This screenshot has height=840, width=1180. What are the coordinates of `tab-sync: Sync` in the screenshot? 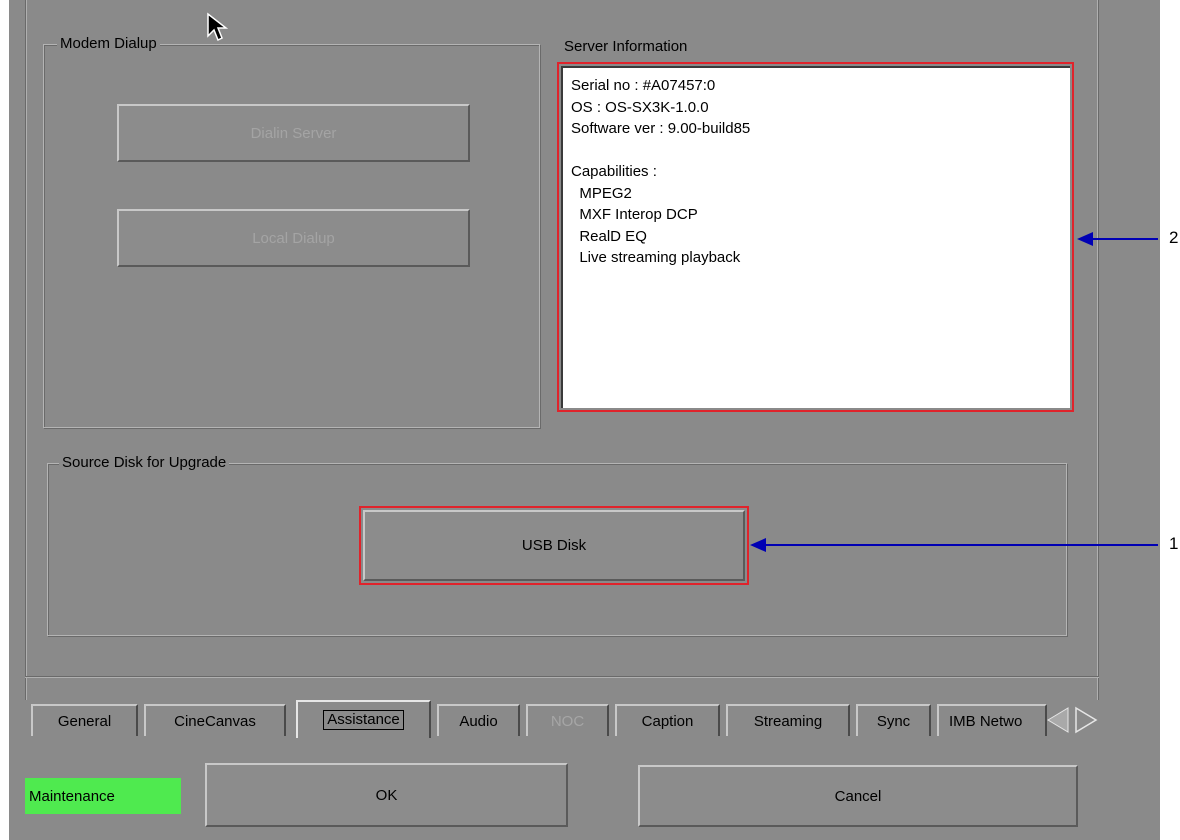 It's located at (893, 720).